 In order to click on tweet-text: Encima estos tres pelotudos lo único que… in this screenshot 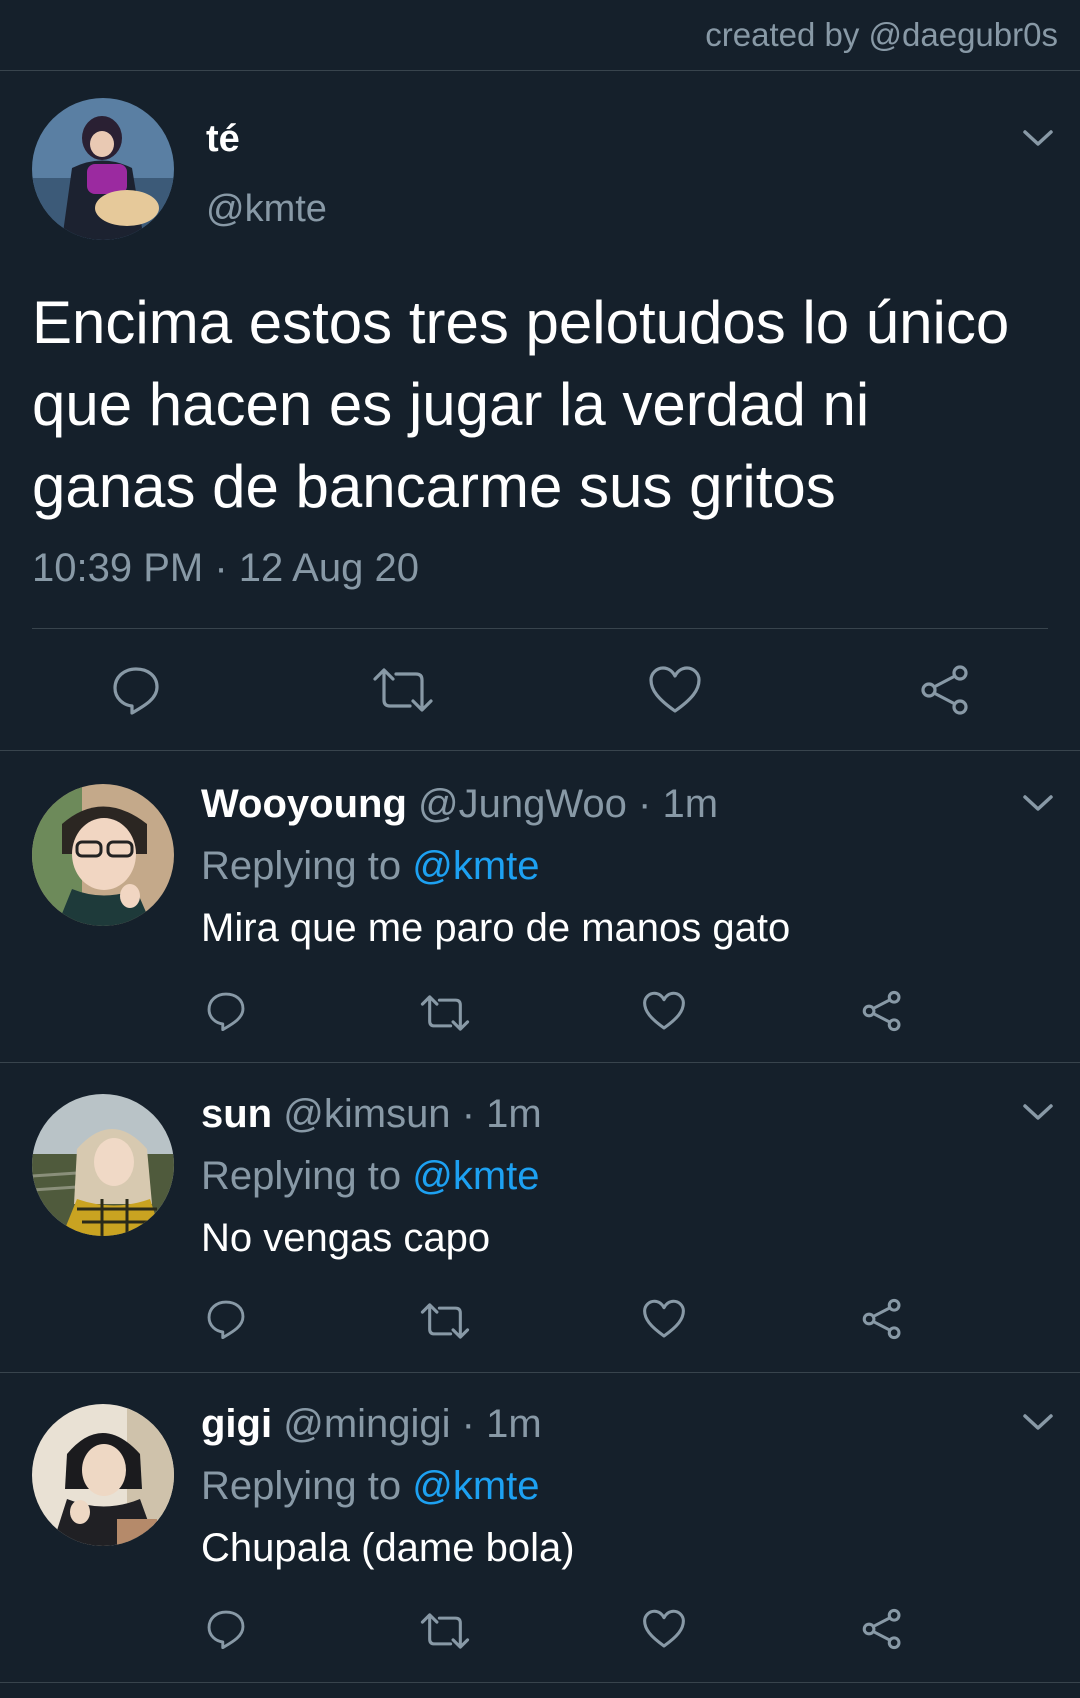, I will do `click(521, 404)`.